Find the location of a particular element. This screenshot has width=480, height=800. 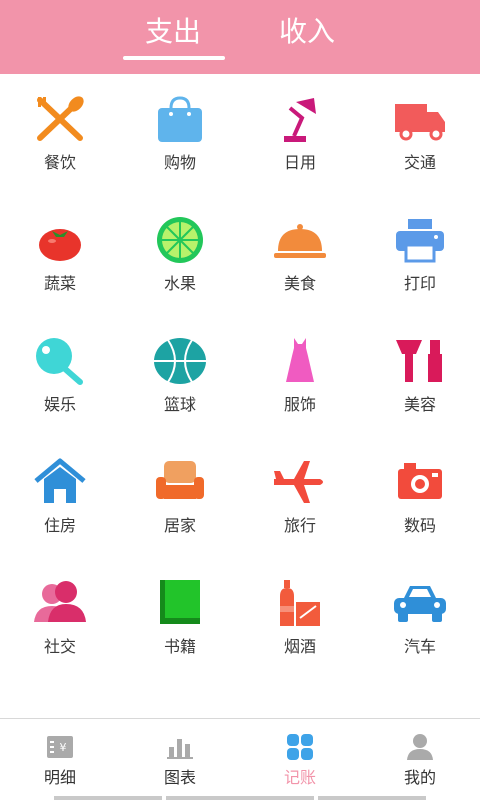

truck-icon is located at coordinates (420, 119).